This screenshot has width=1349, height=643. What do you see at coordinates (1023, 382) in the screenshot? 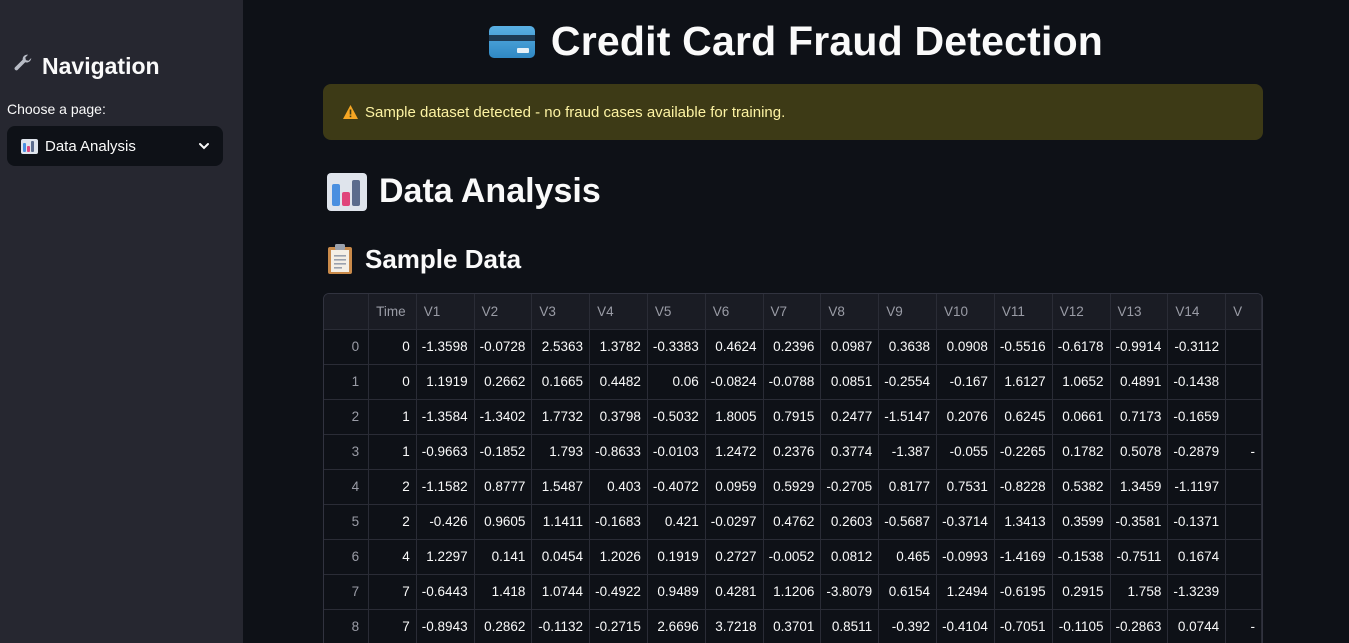
I see `table-cell: 1.6127` at bounding box center [1023, 382].